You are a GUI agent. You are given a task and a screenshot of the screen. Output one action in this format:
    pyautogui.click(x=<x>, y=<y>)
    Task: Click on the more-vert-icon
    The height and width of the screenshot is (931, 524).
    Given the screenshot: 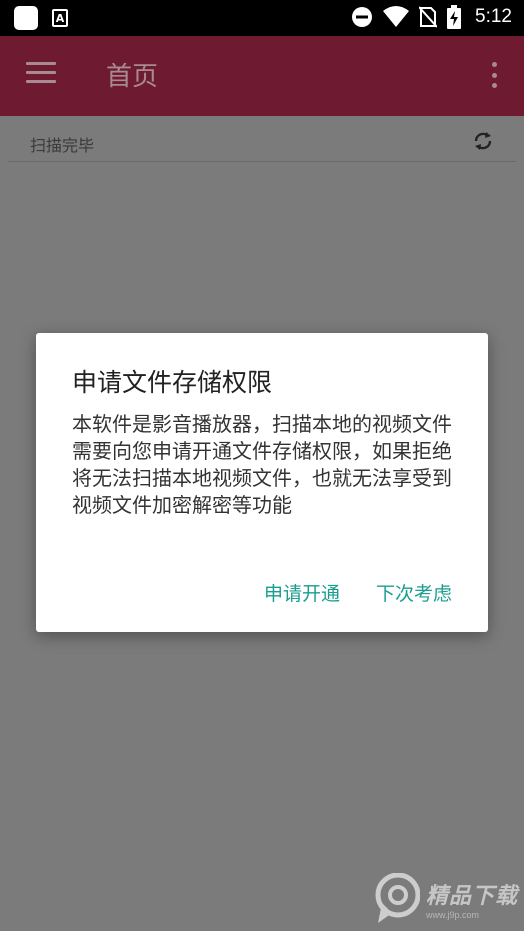 What is the action you would take?
    pyautogui.click(x=494, y=75)
    